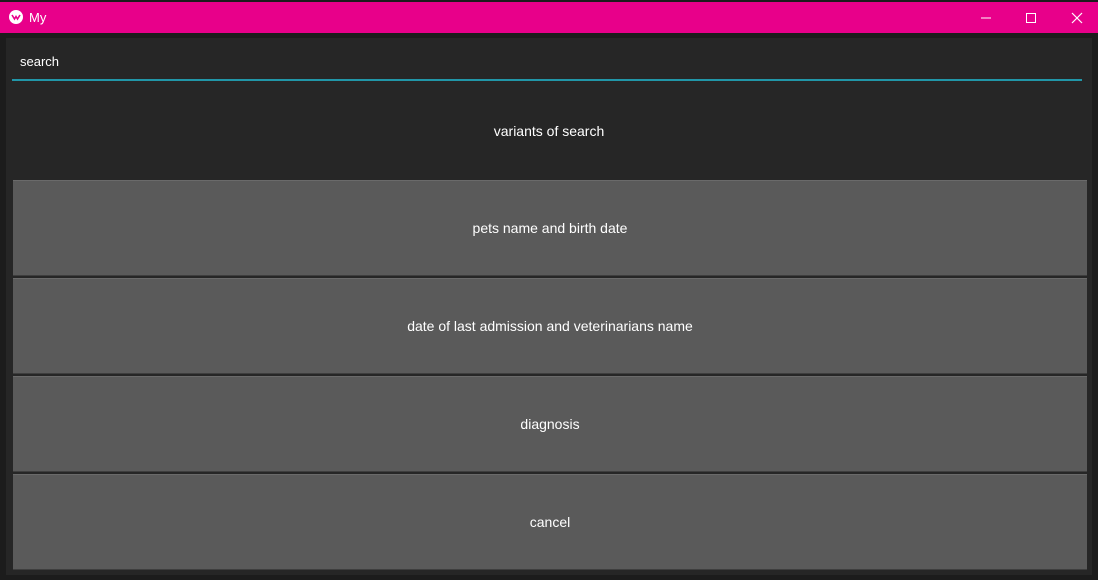 The width and height of the screenshot is (1098, 580). I want to click on kivy-logo-icon, so click(16, 17).